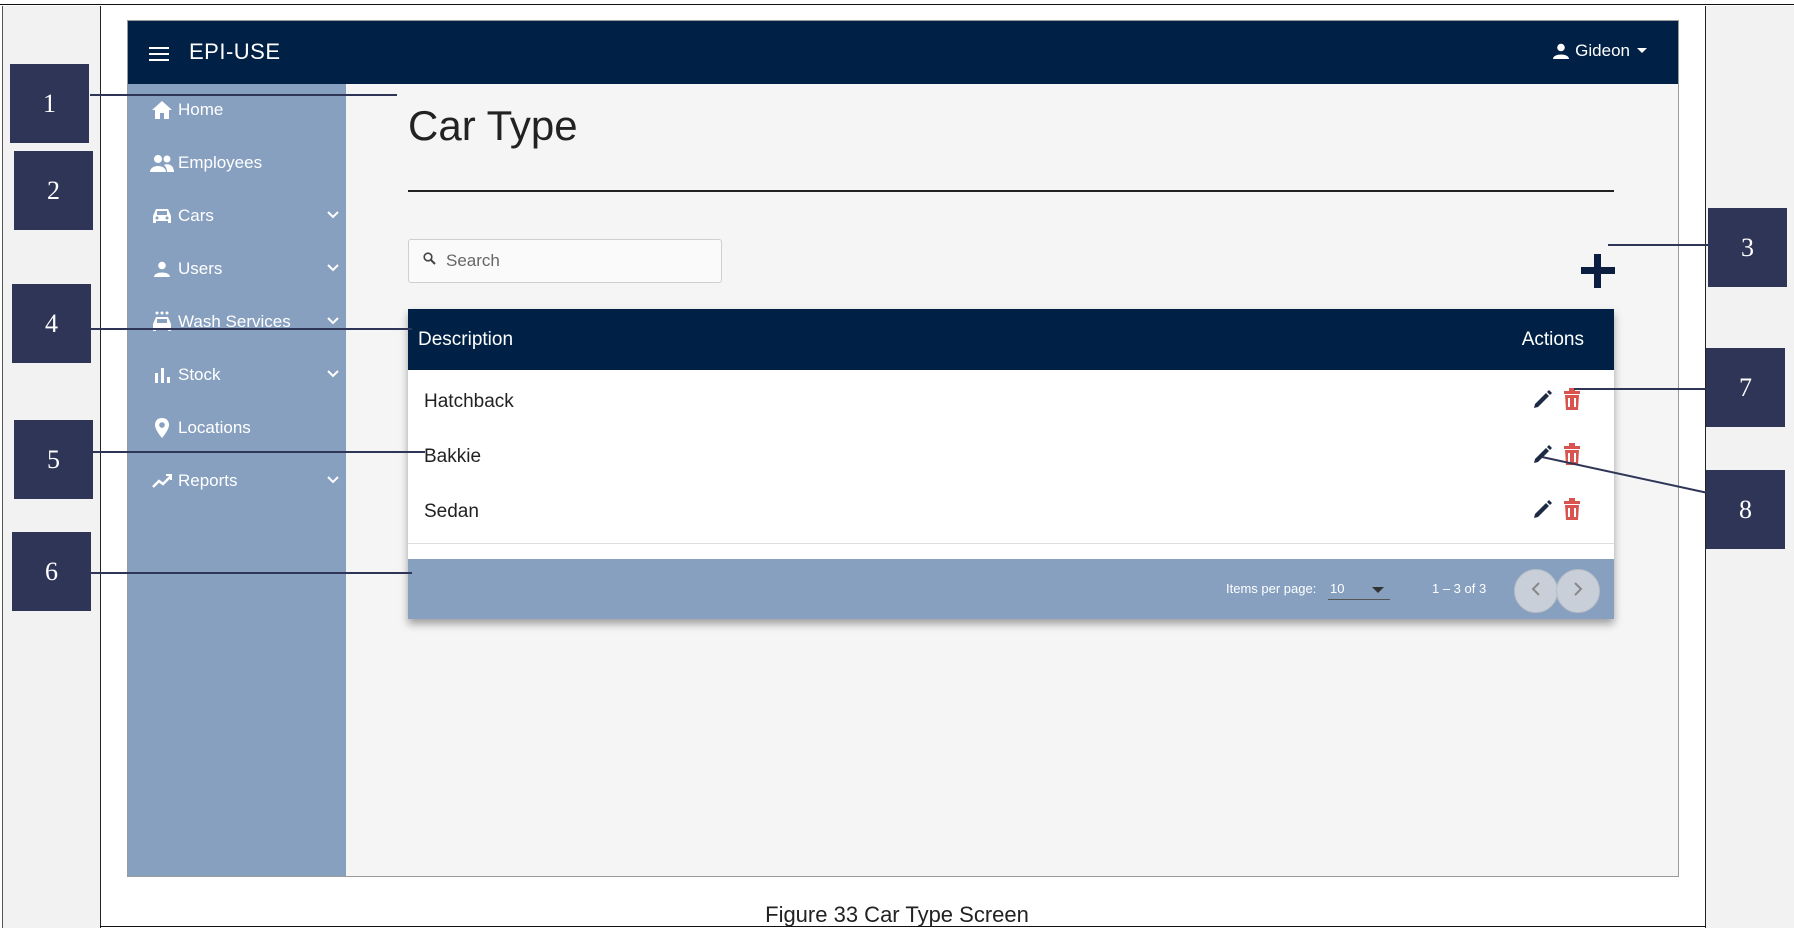  What do you see at coordinates (903, 52) in the screenshot?
I see `top-app-bar: EPI-USE Gideon` at bounding box center [903, 52].